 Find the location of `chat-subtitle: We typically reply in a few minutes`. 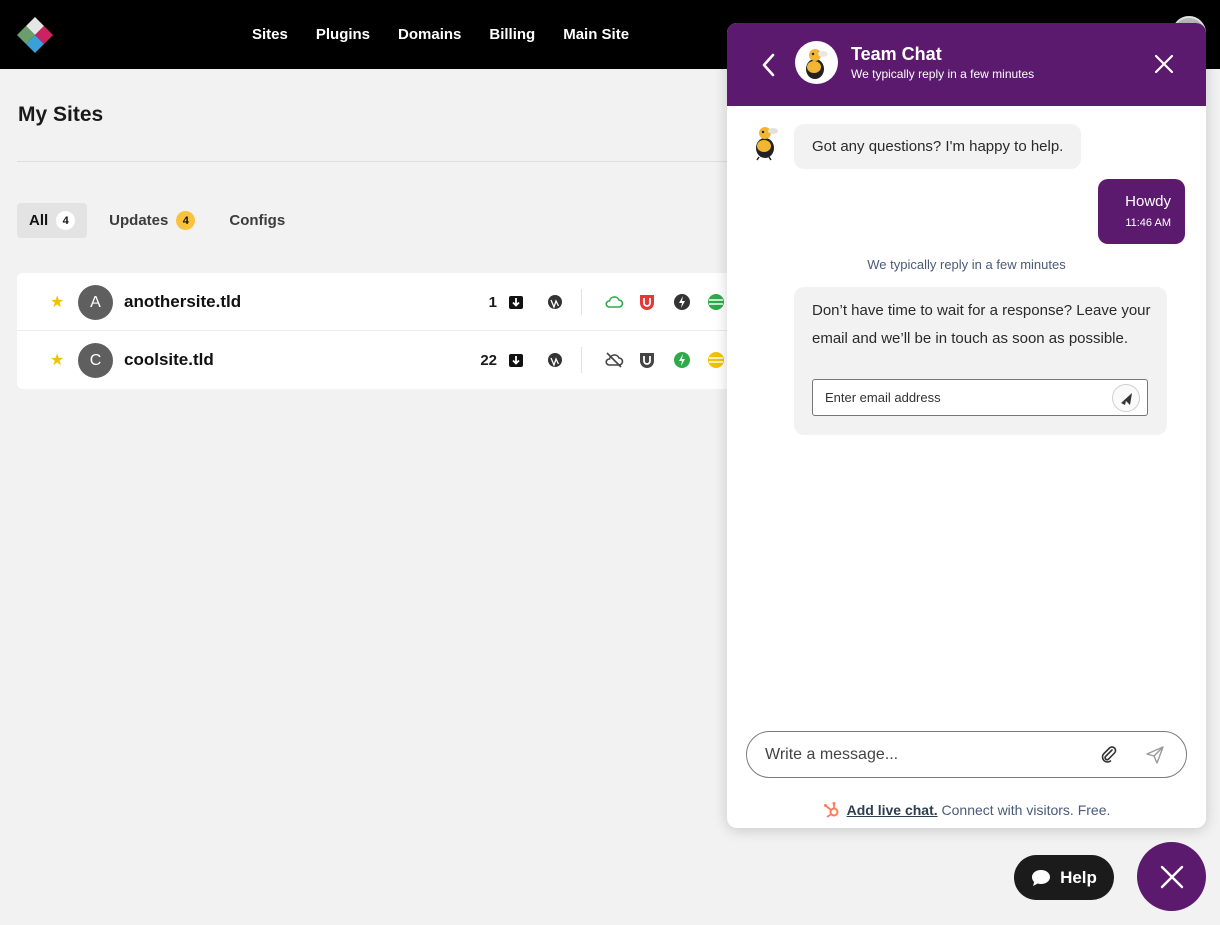

chat-subtitle: We typically reply in a few minutes is located at coordinates (943, 74).